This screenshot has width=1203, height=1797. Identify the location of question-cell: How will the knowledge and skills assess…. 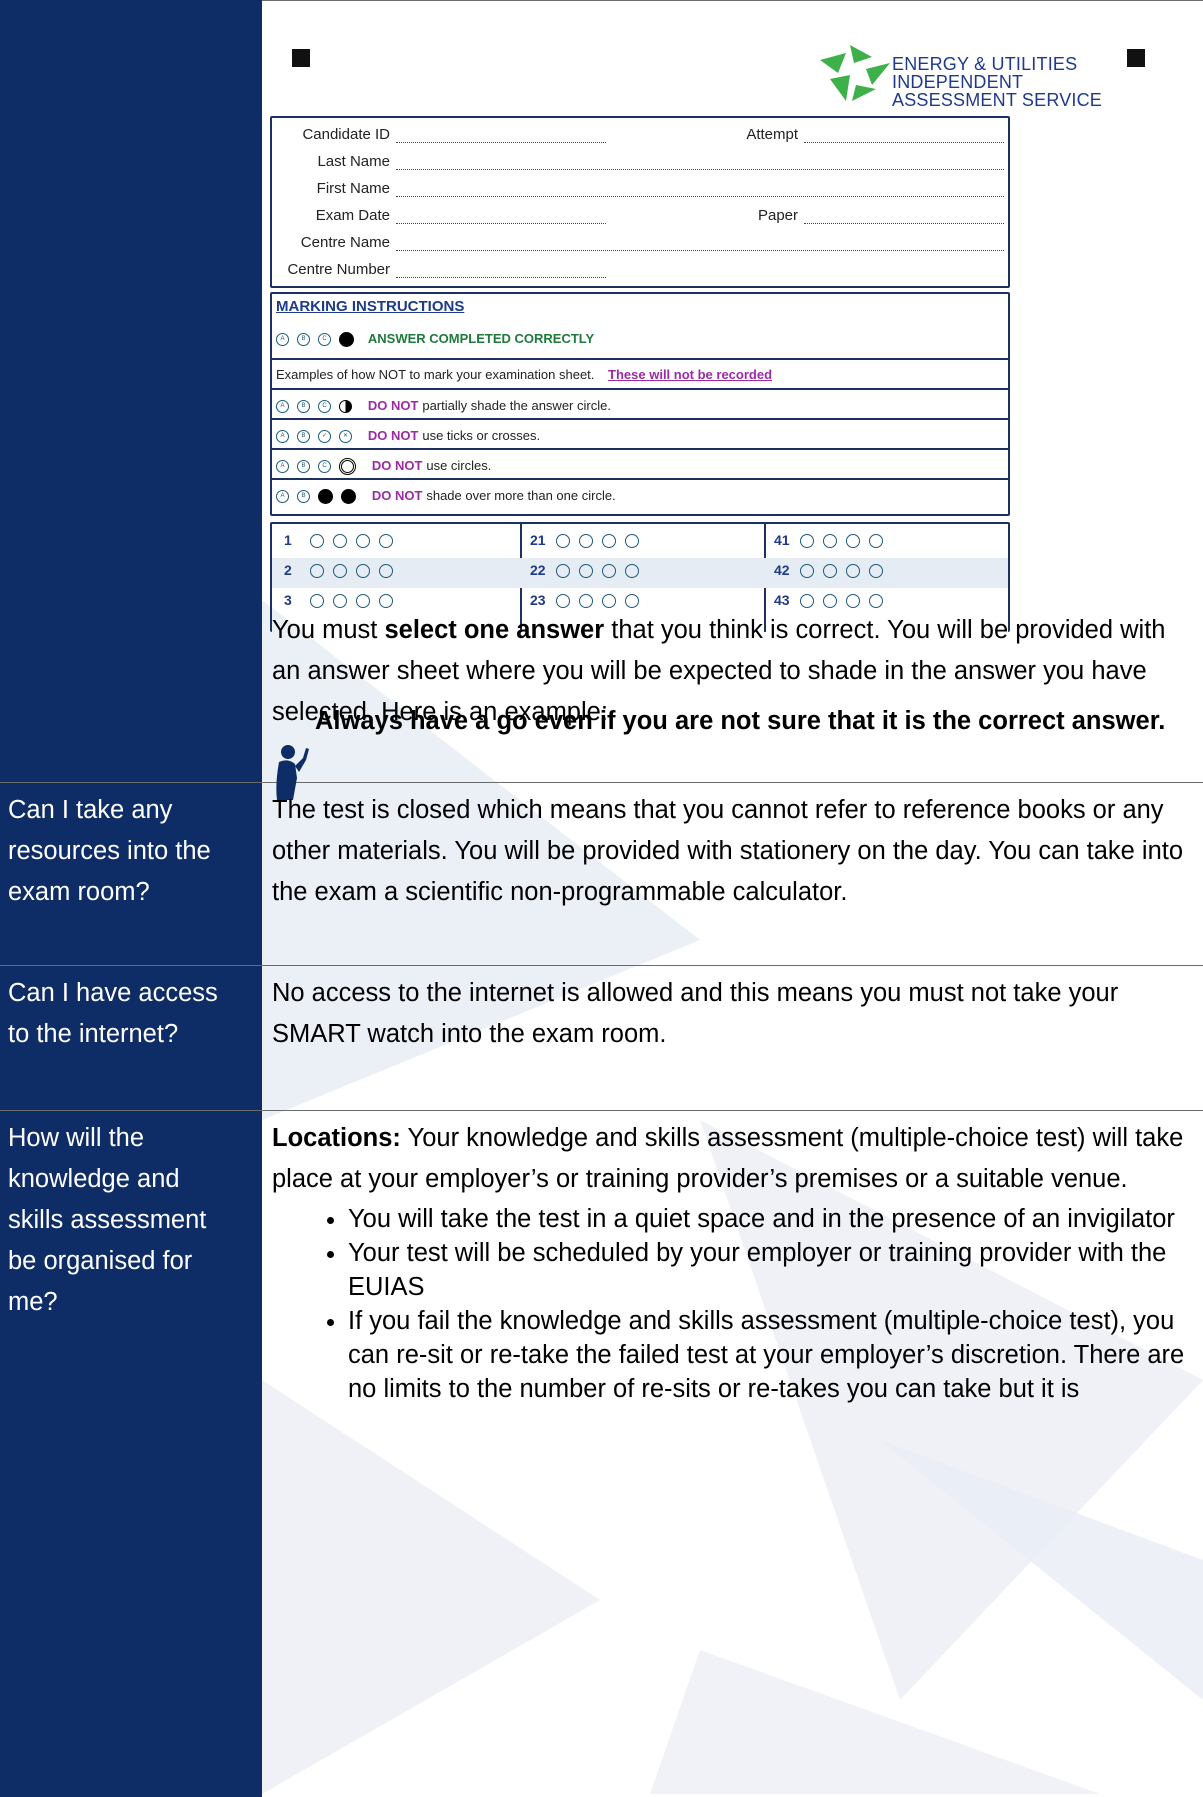
(131, 1454).